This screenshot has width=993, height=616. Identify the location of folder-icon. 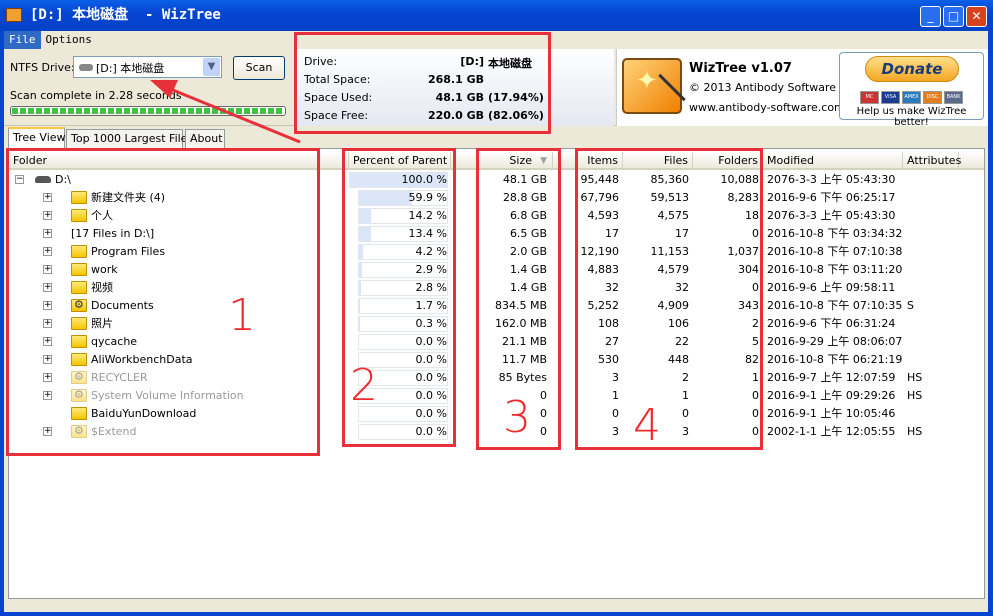
(79, 215).